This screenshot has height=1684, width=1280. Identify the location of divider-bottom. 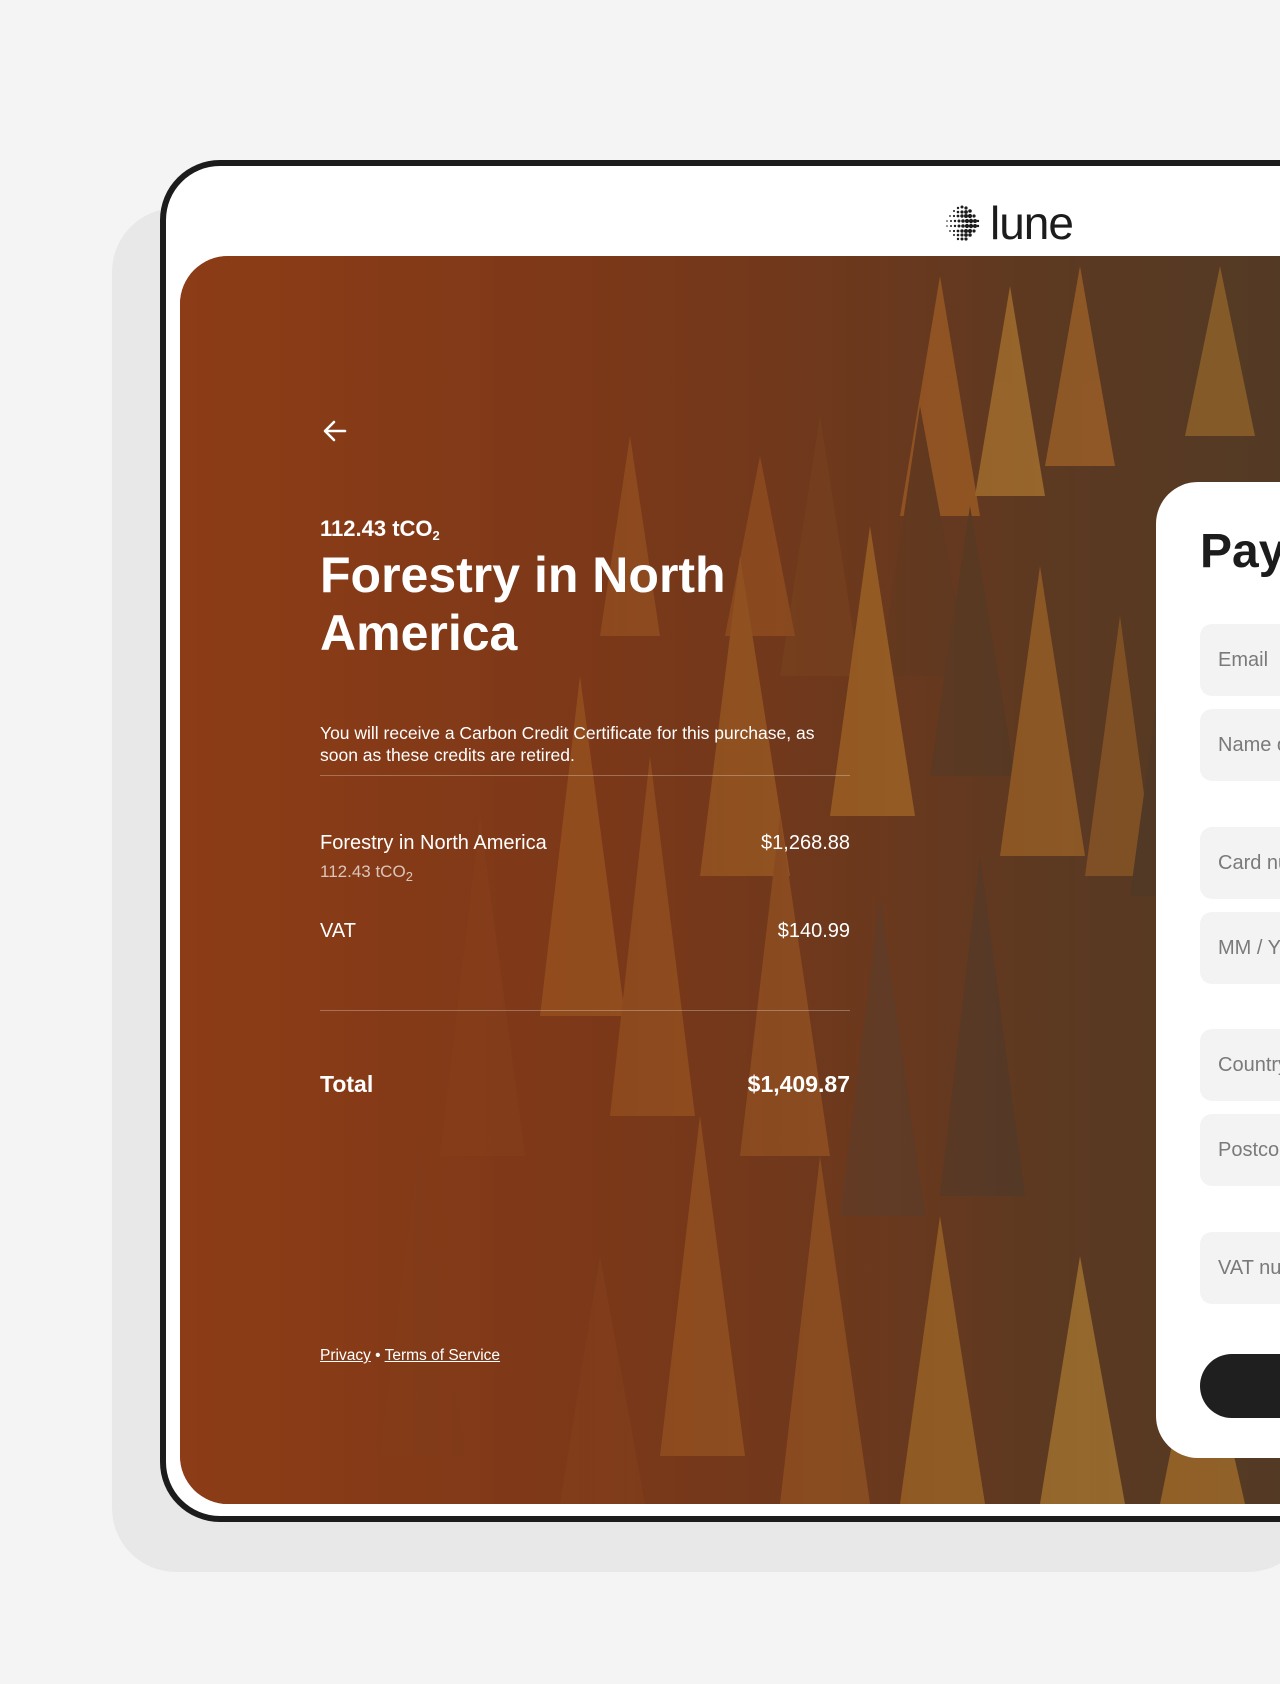
(585, 1010).